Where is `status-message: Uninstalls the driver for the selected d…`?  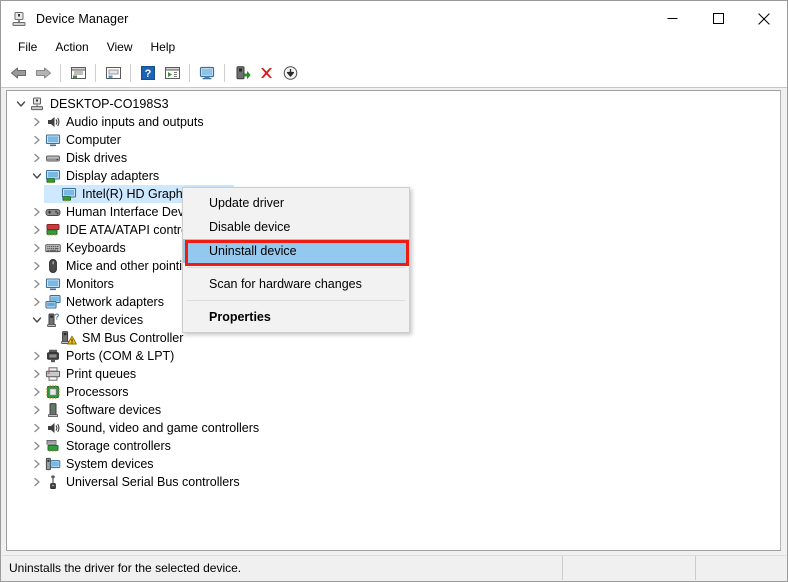 status-message: Uninstalls the driver for the selected d… is located at coordinates (282, 568).